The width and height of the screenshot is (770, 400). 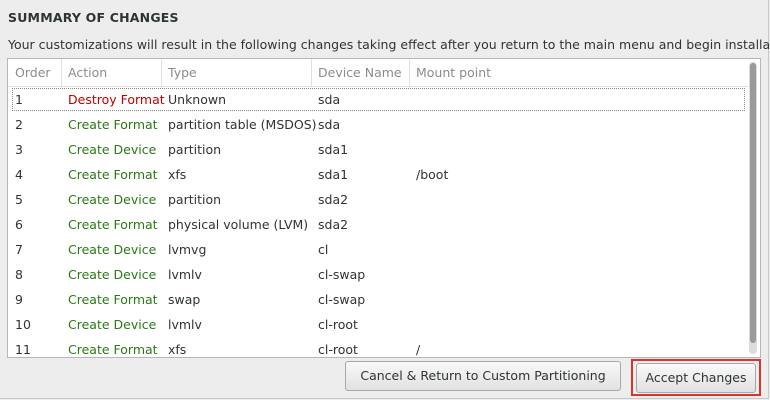 What do you see at coordinates (418, 349) in the screenshot?
I see `mount-point-cell: /` at bounding box center [418, 349].